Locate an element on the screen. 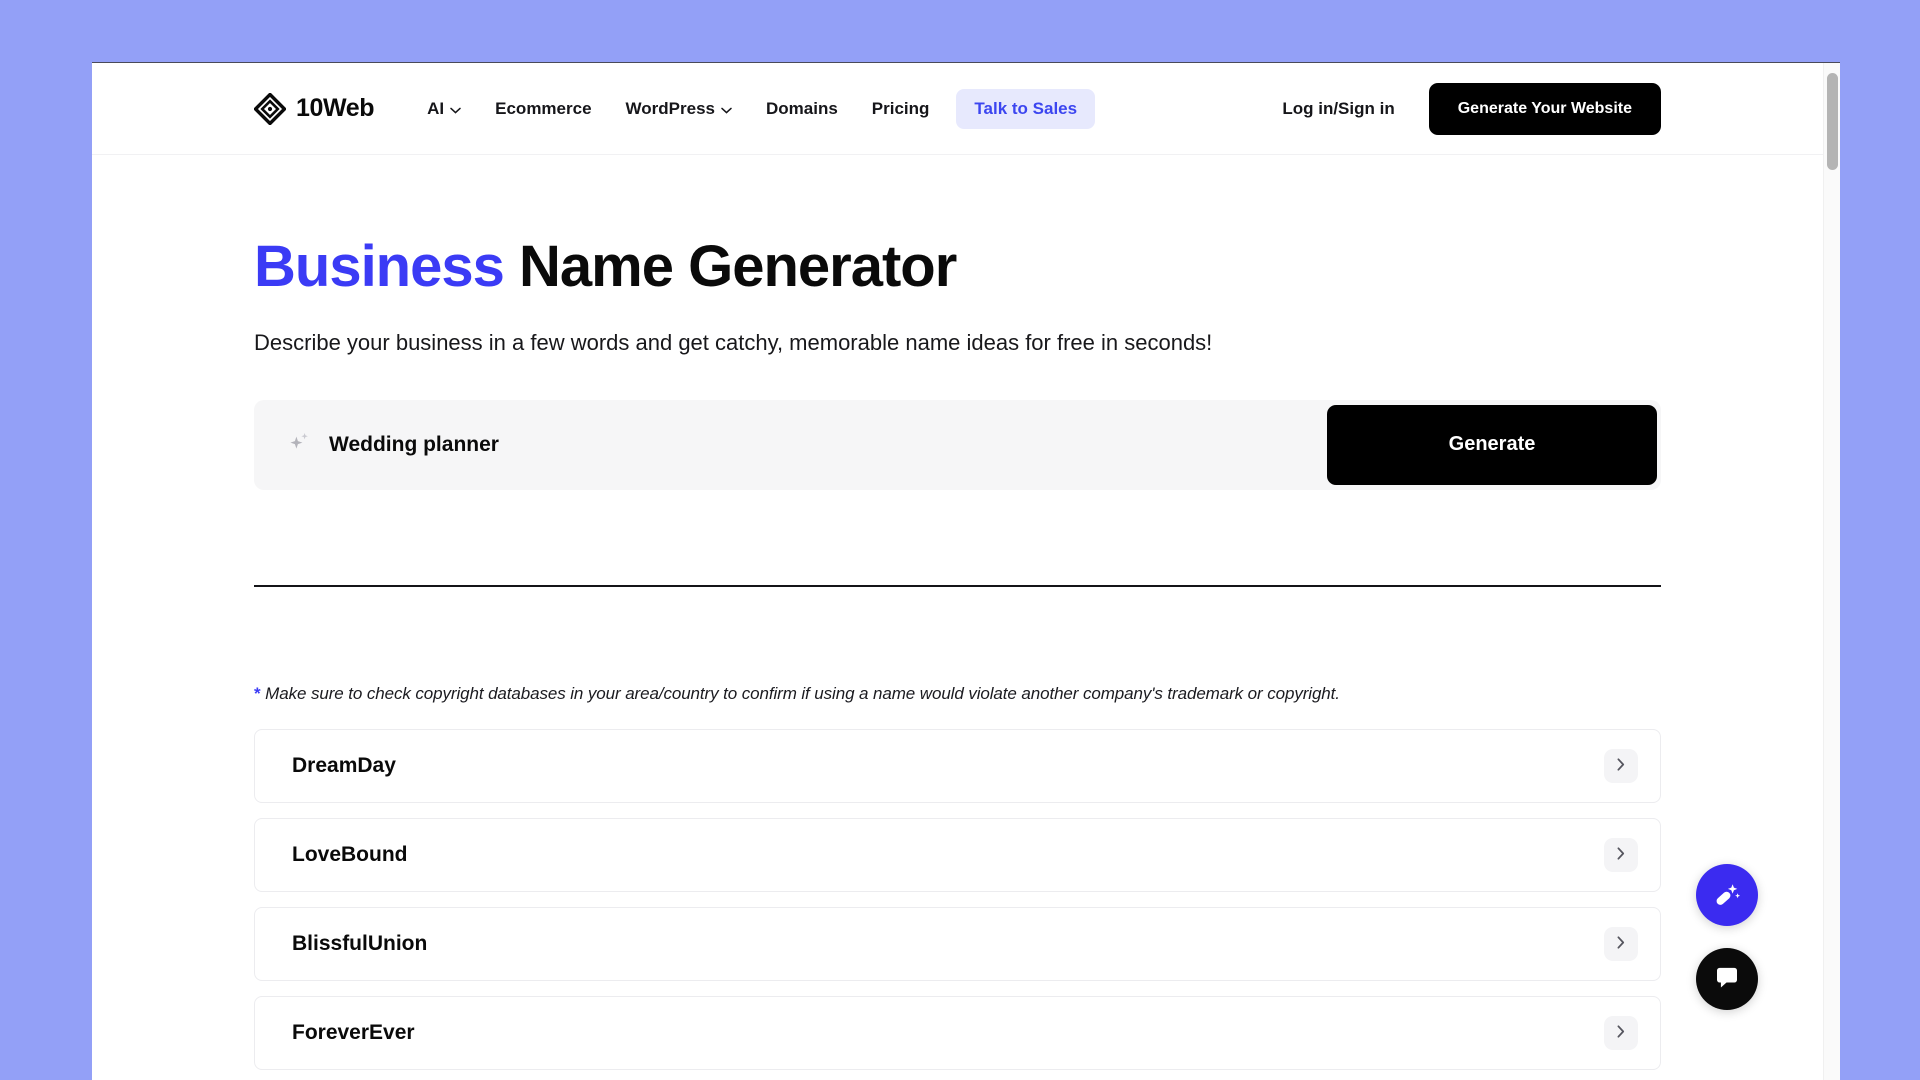  generated-name: DreamDay is located at coordinates (344, 765).